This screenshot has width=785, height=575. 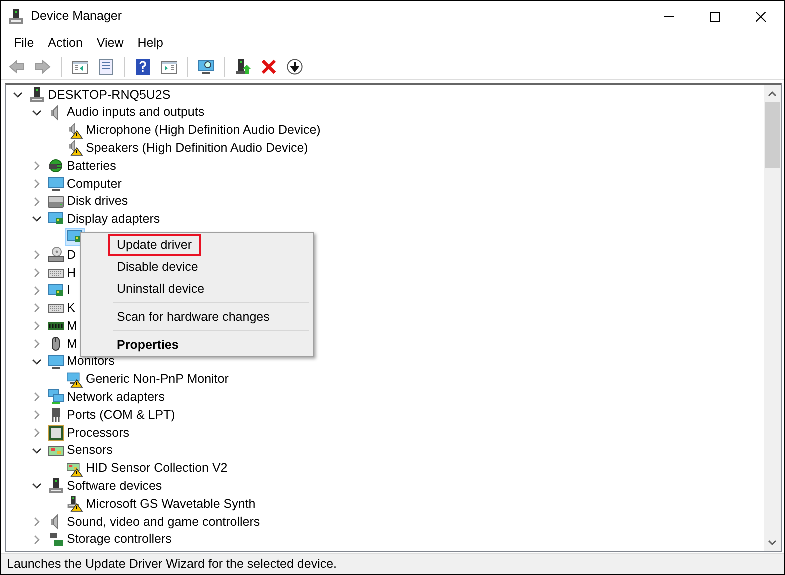 I want to click on tree-item: Audio inputs and outputs, so click(x=126, y=113).